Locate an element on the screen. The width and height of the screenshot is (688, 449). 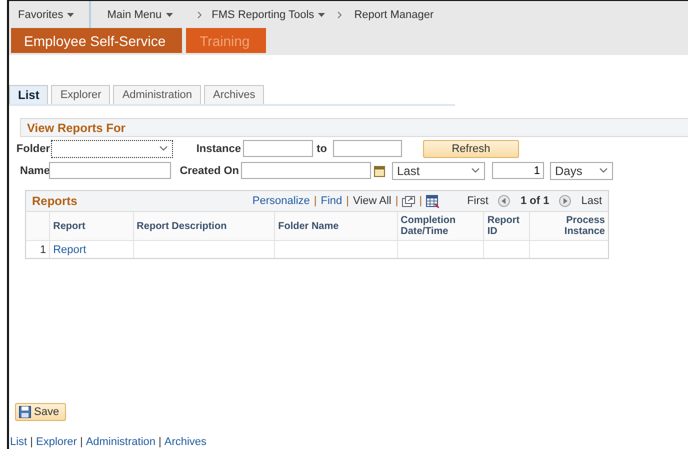
pager-count: 1 of 1 is located at coordinates (535, 201).